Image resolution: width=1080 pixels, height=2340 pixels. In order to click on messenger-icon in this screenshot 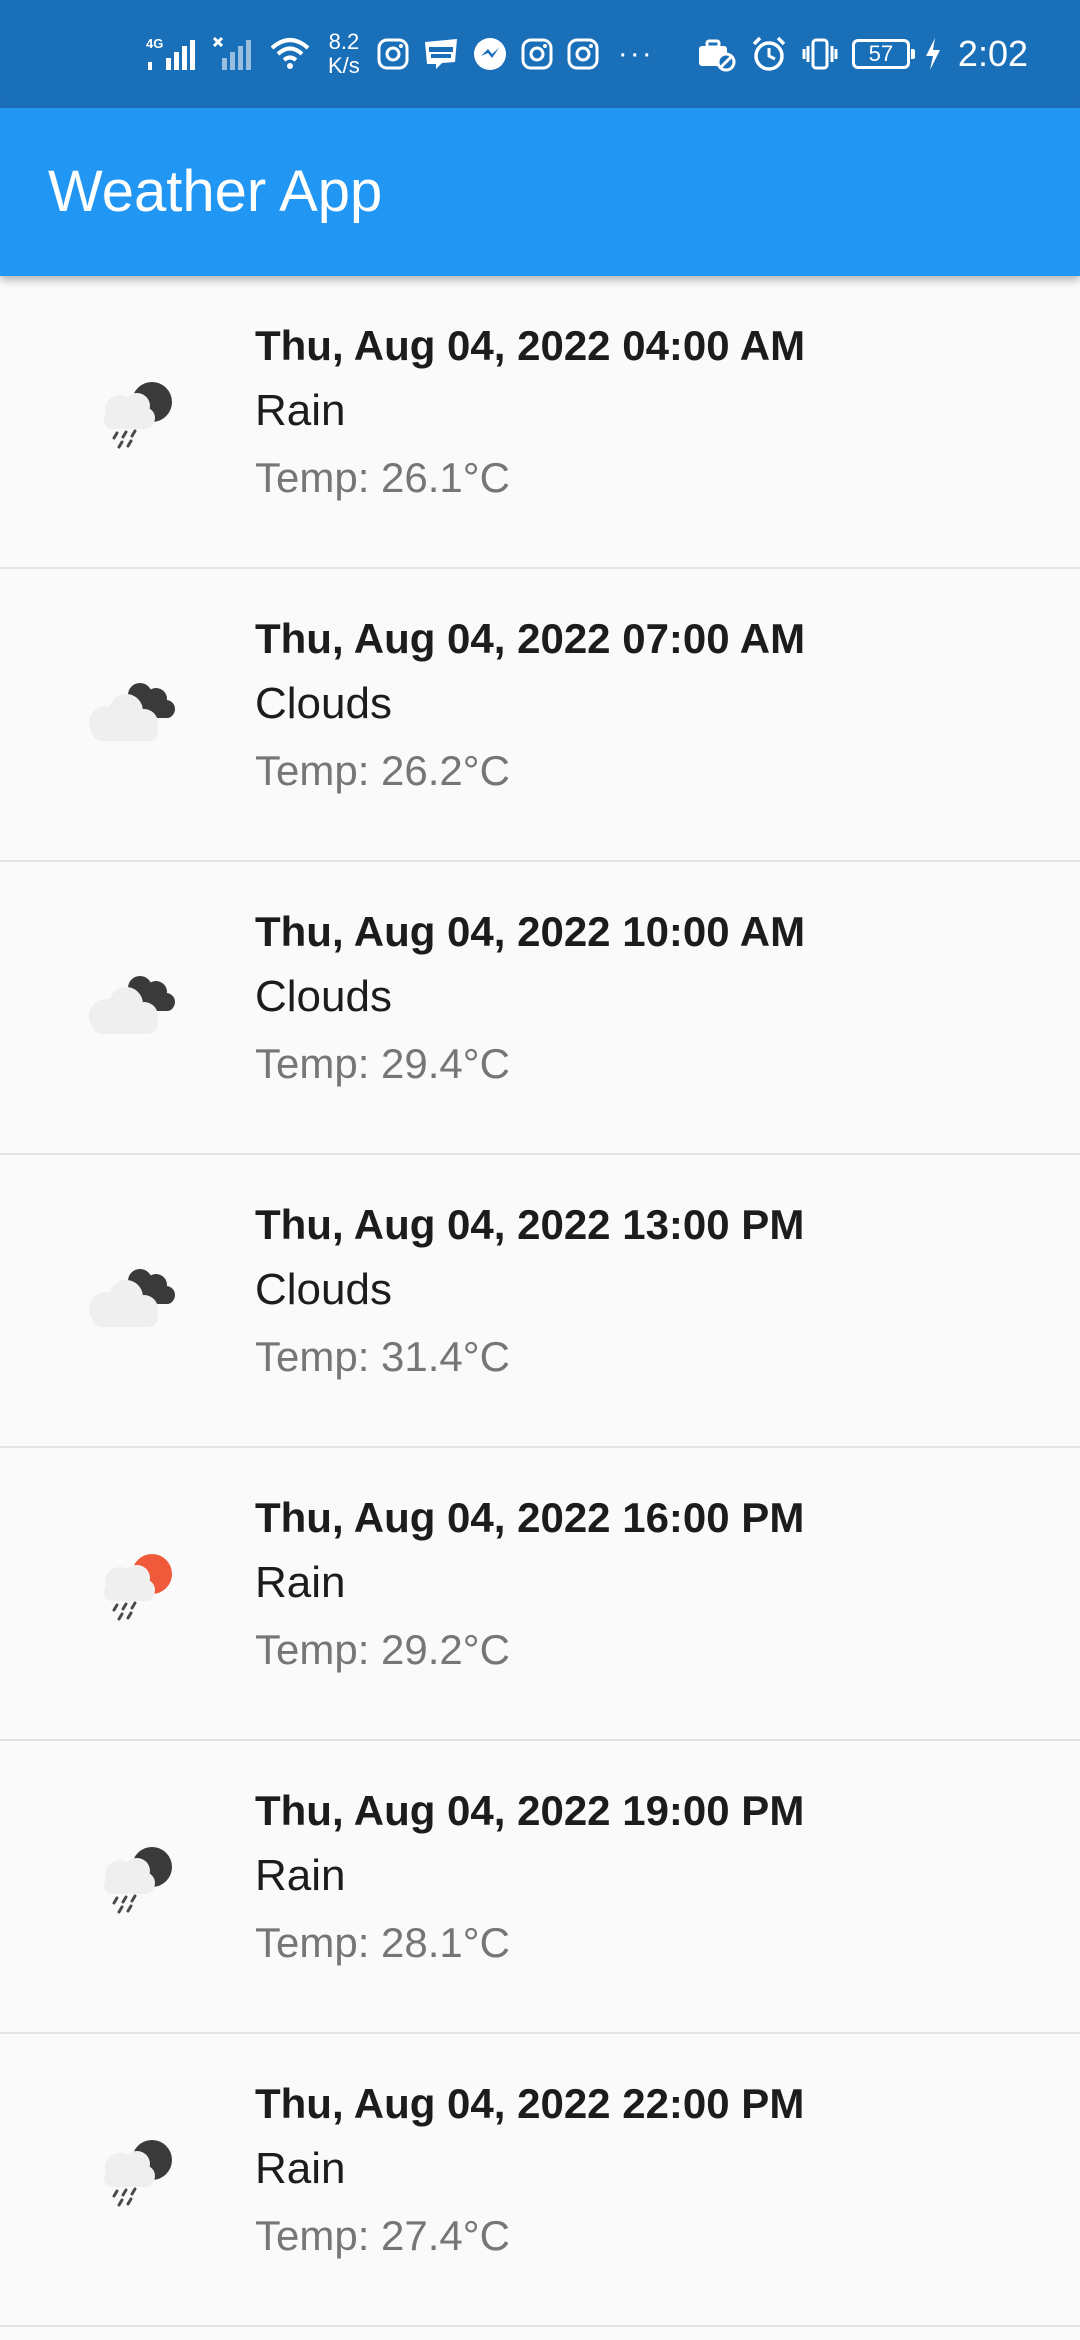, I will do `click(490, 54)`.